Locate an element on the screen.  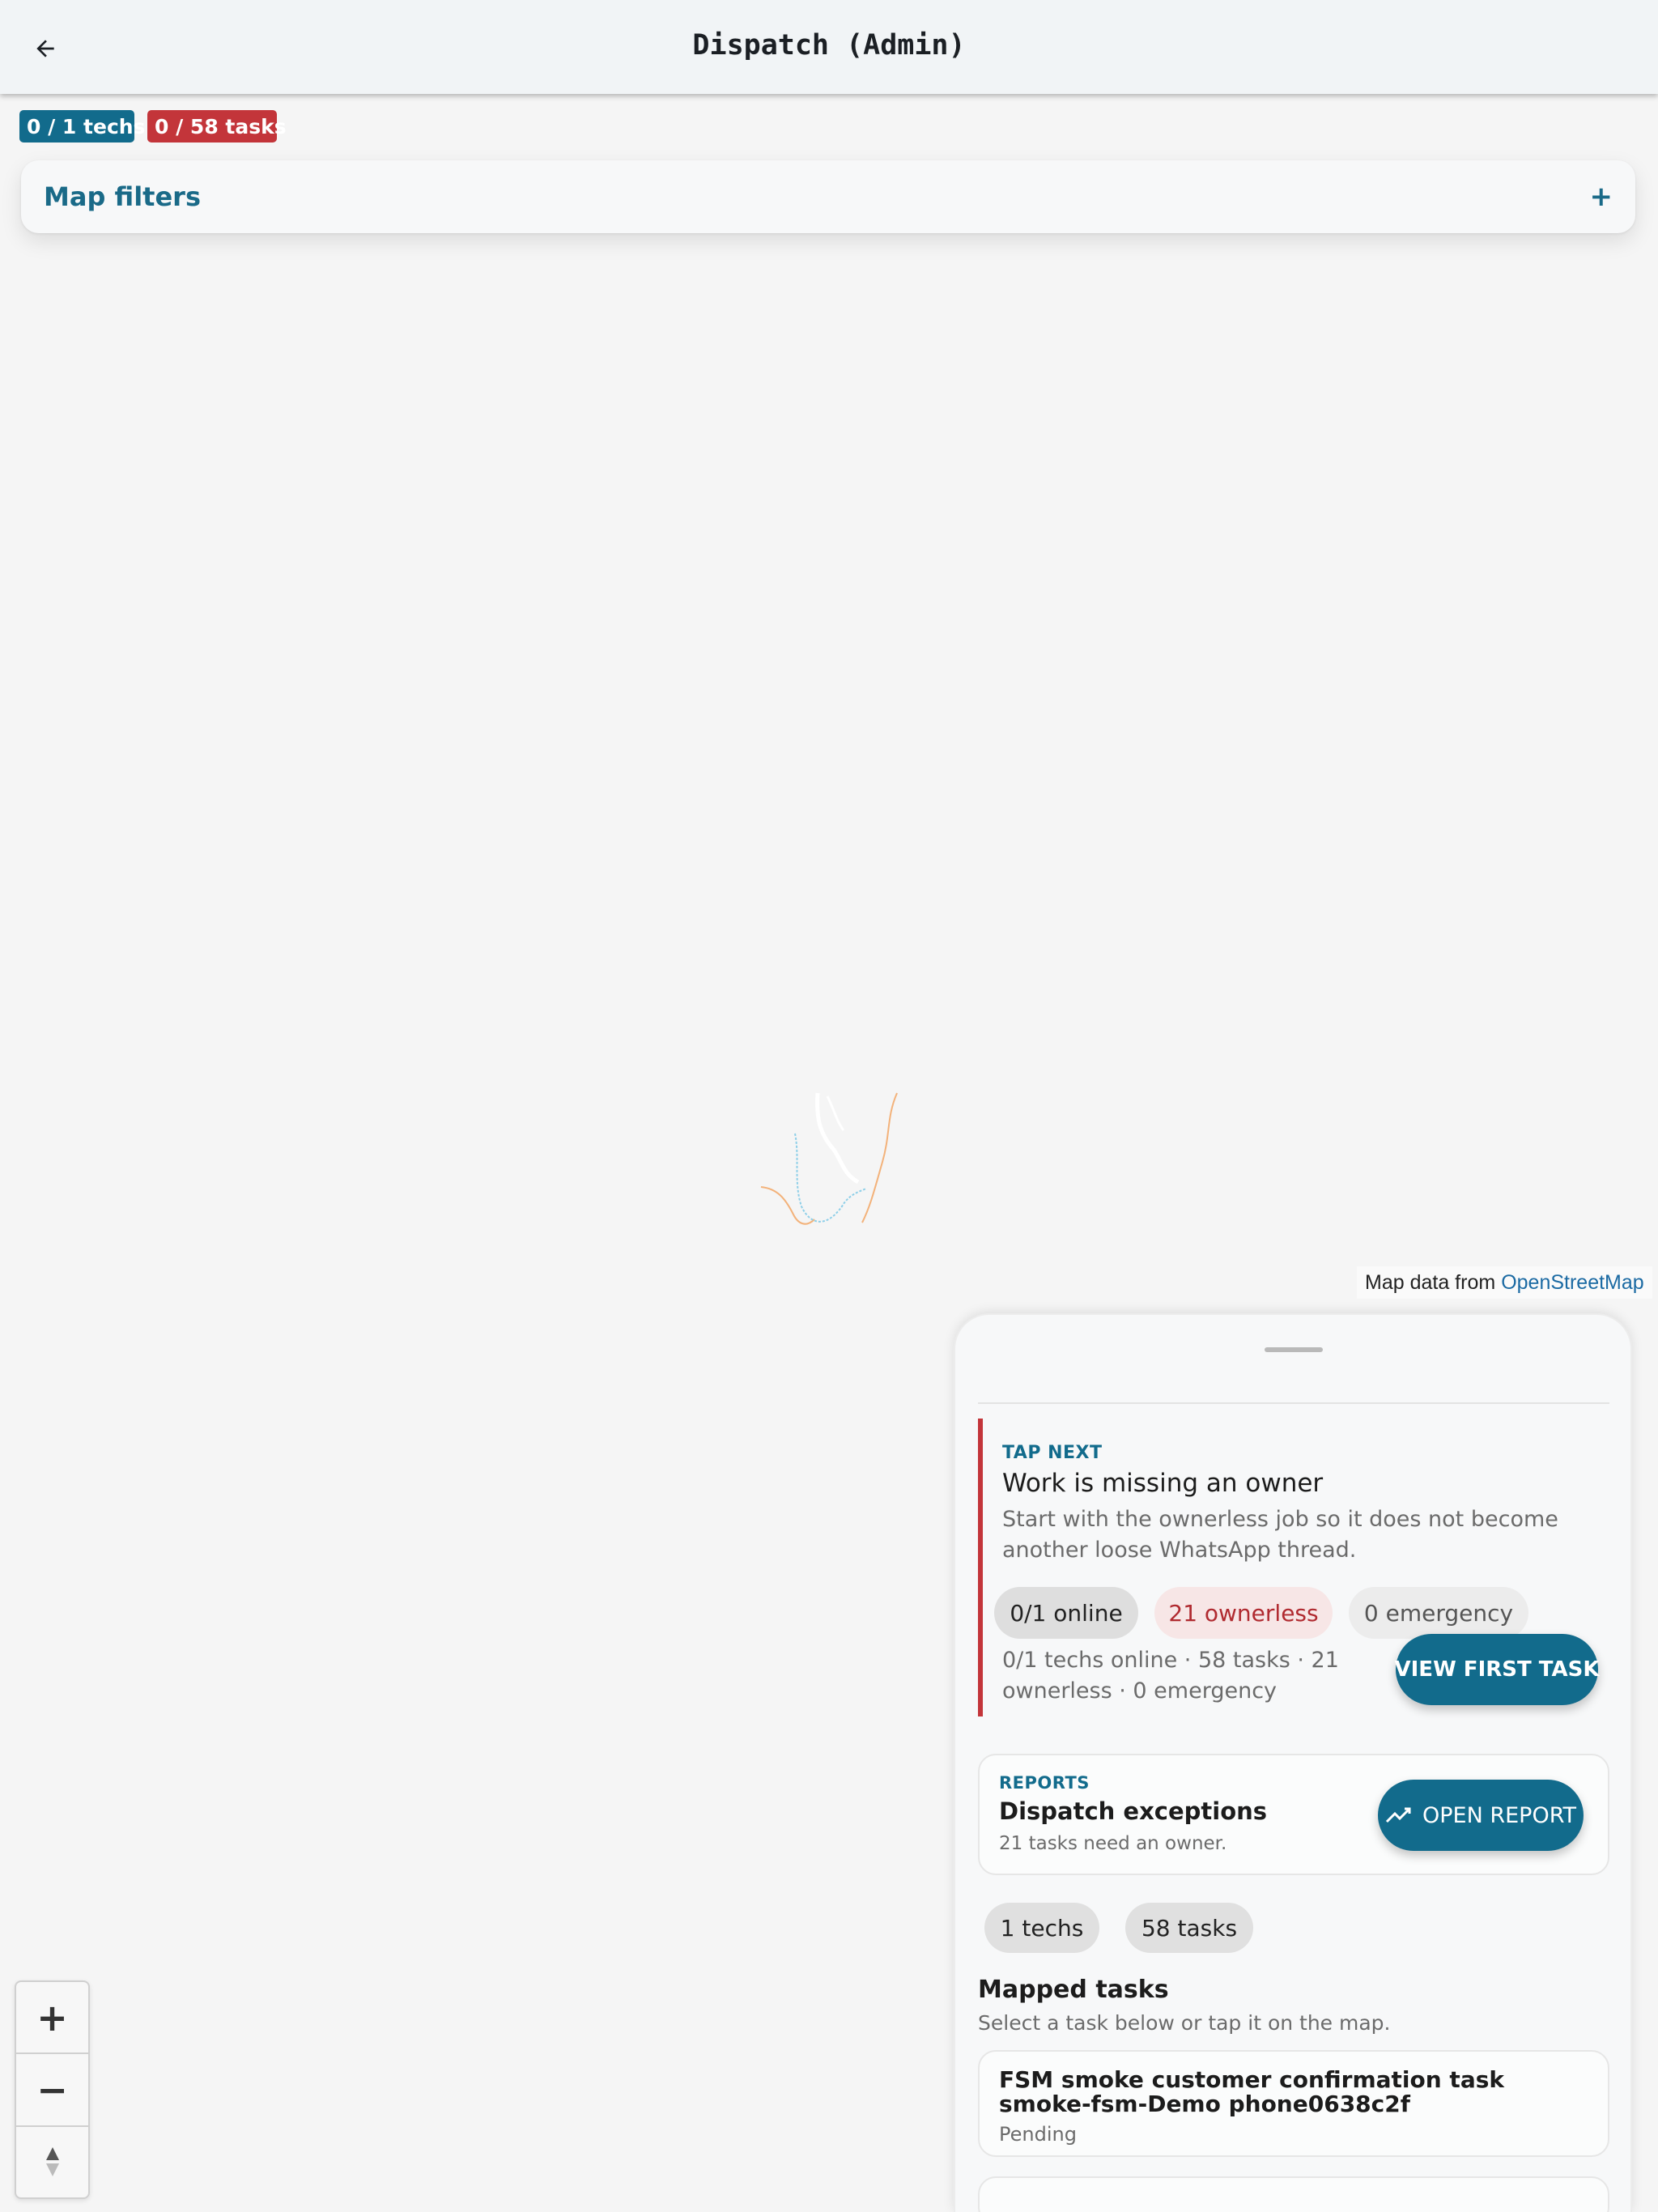
reset-bearing-button is located at coordinates (52, 2162).